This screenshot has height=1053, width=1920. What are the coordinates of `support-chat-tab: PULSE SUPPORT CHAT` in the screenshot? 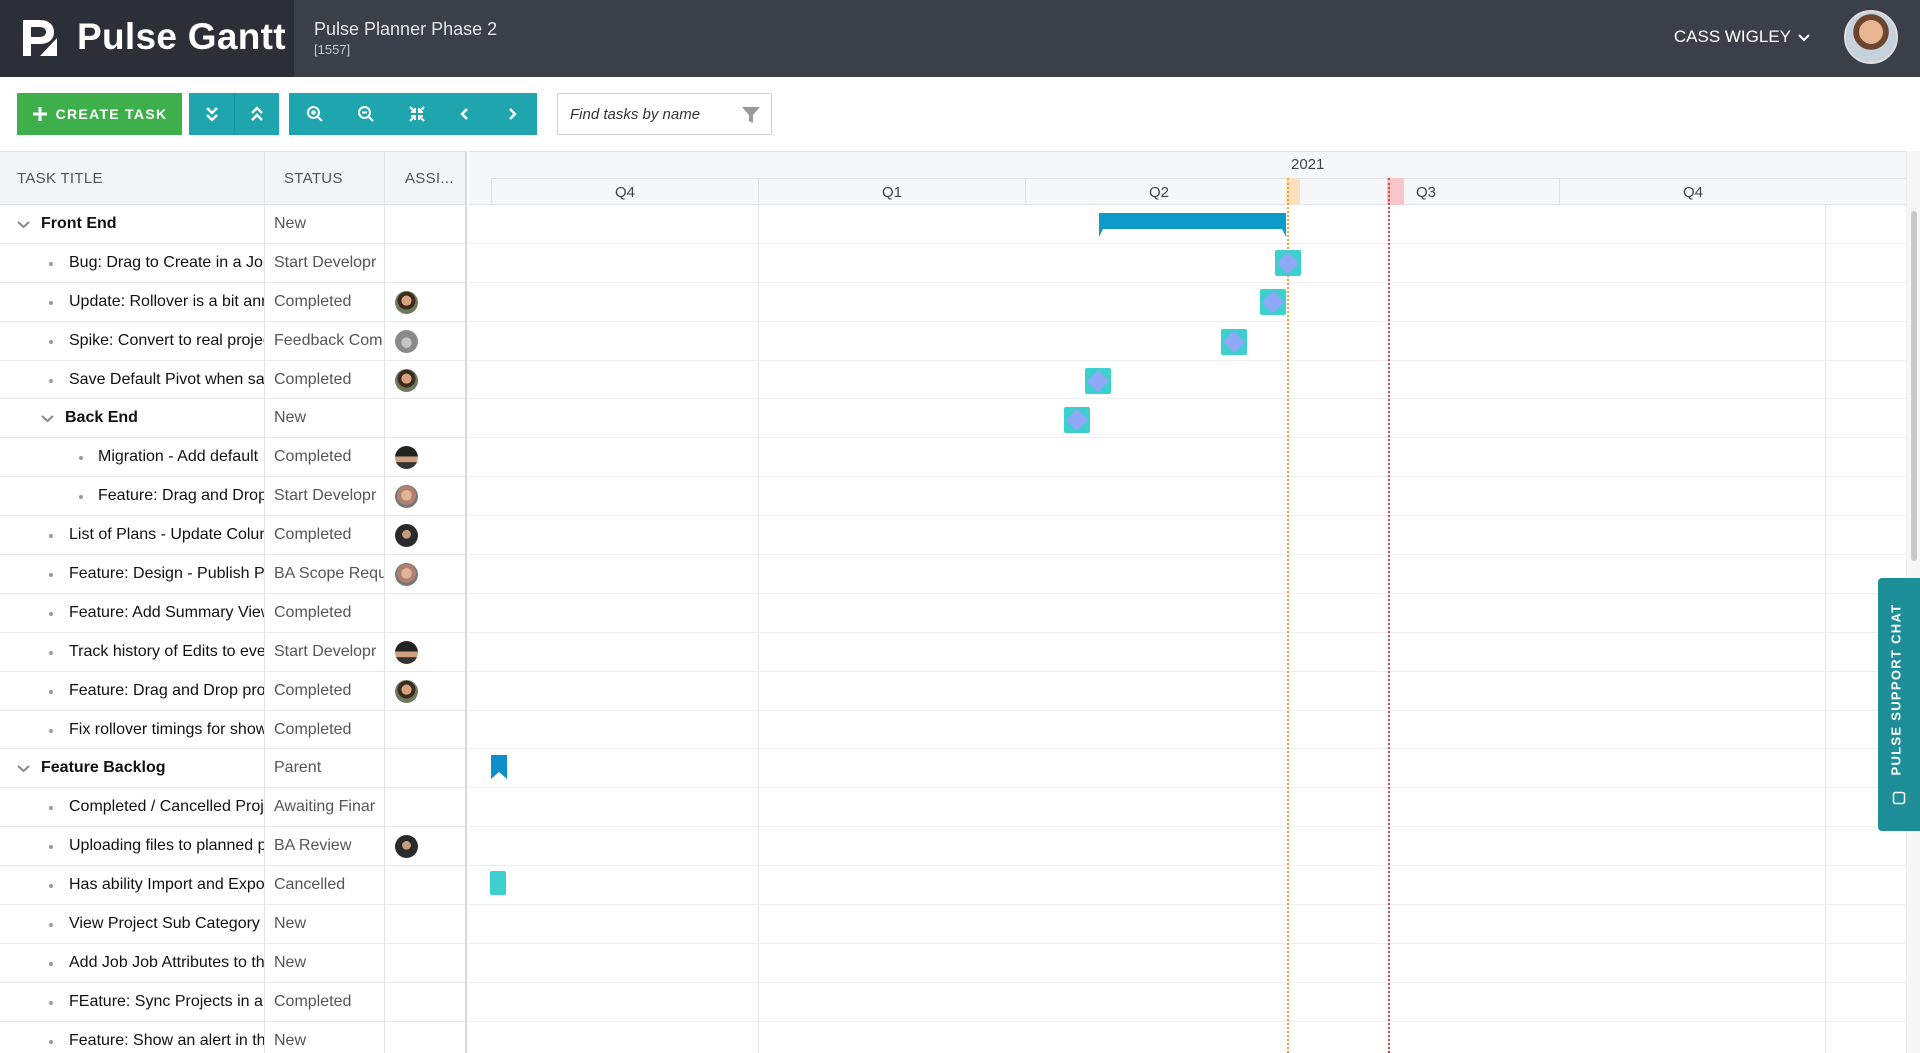 It's located at (1899, 704).